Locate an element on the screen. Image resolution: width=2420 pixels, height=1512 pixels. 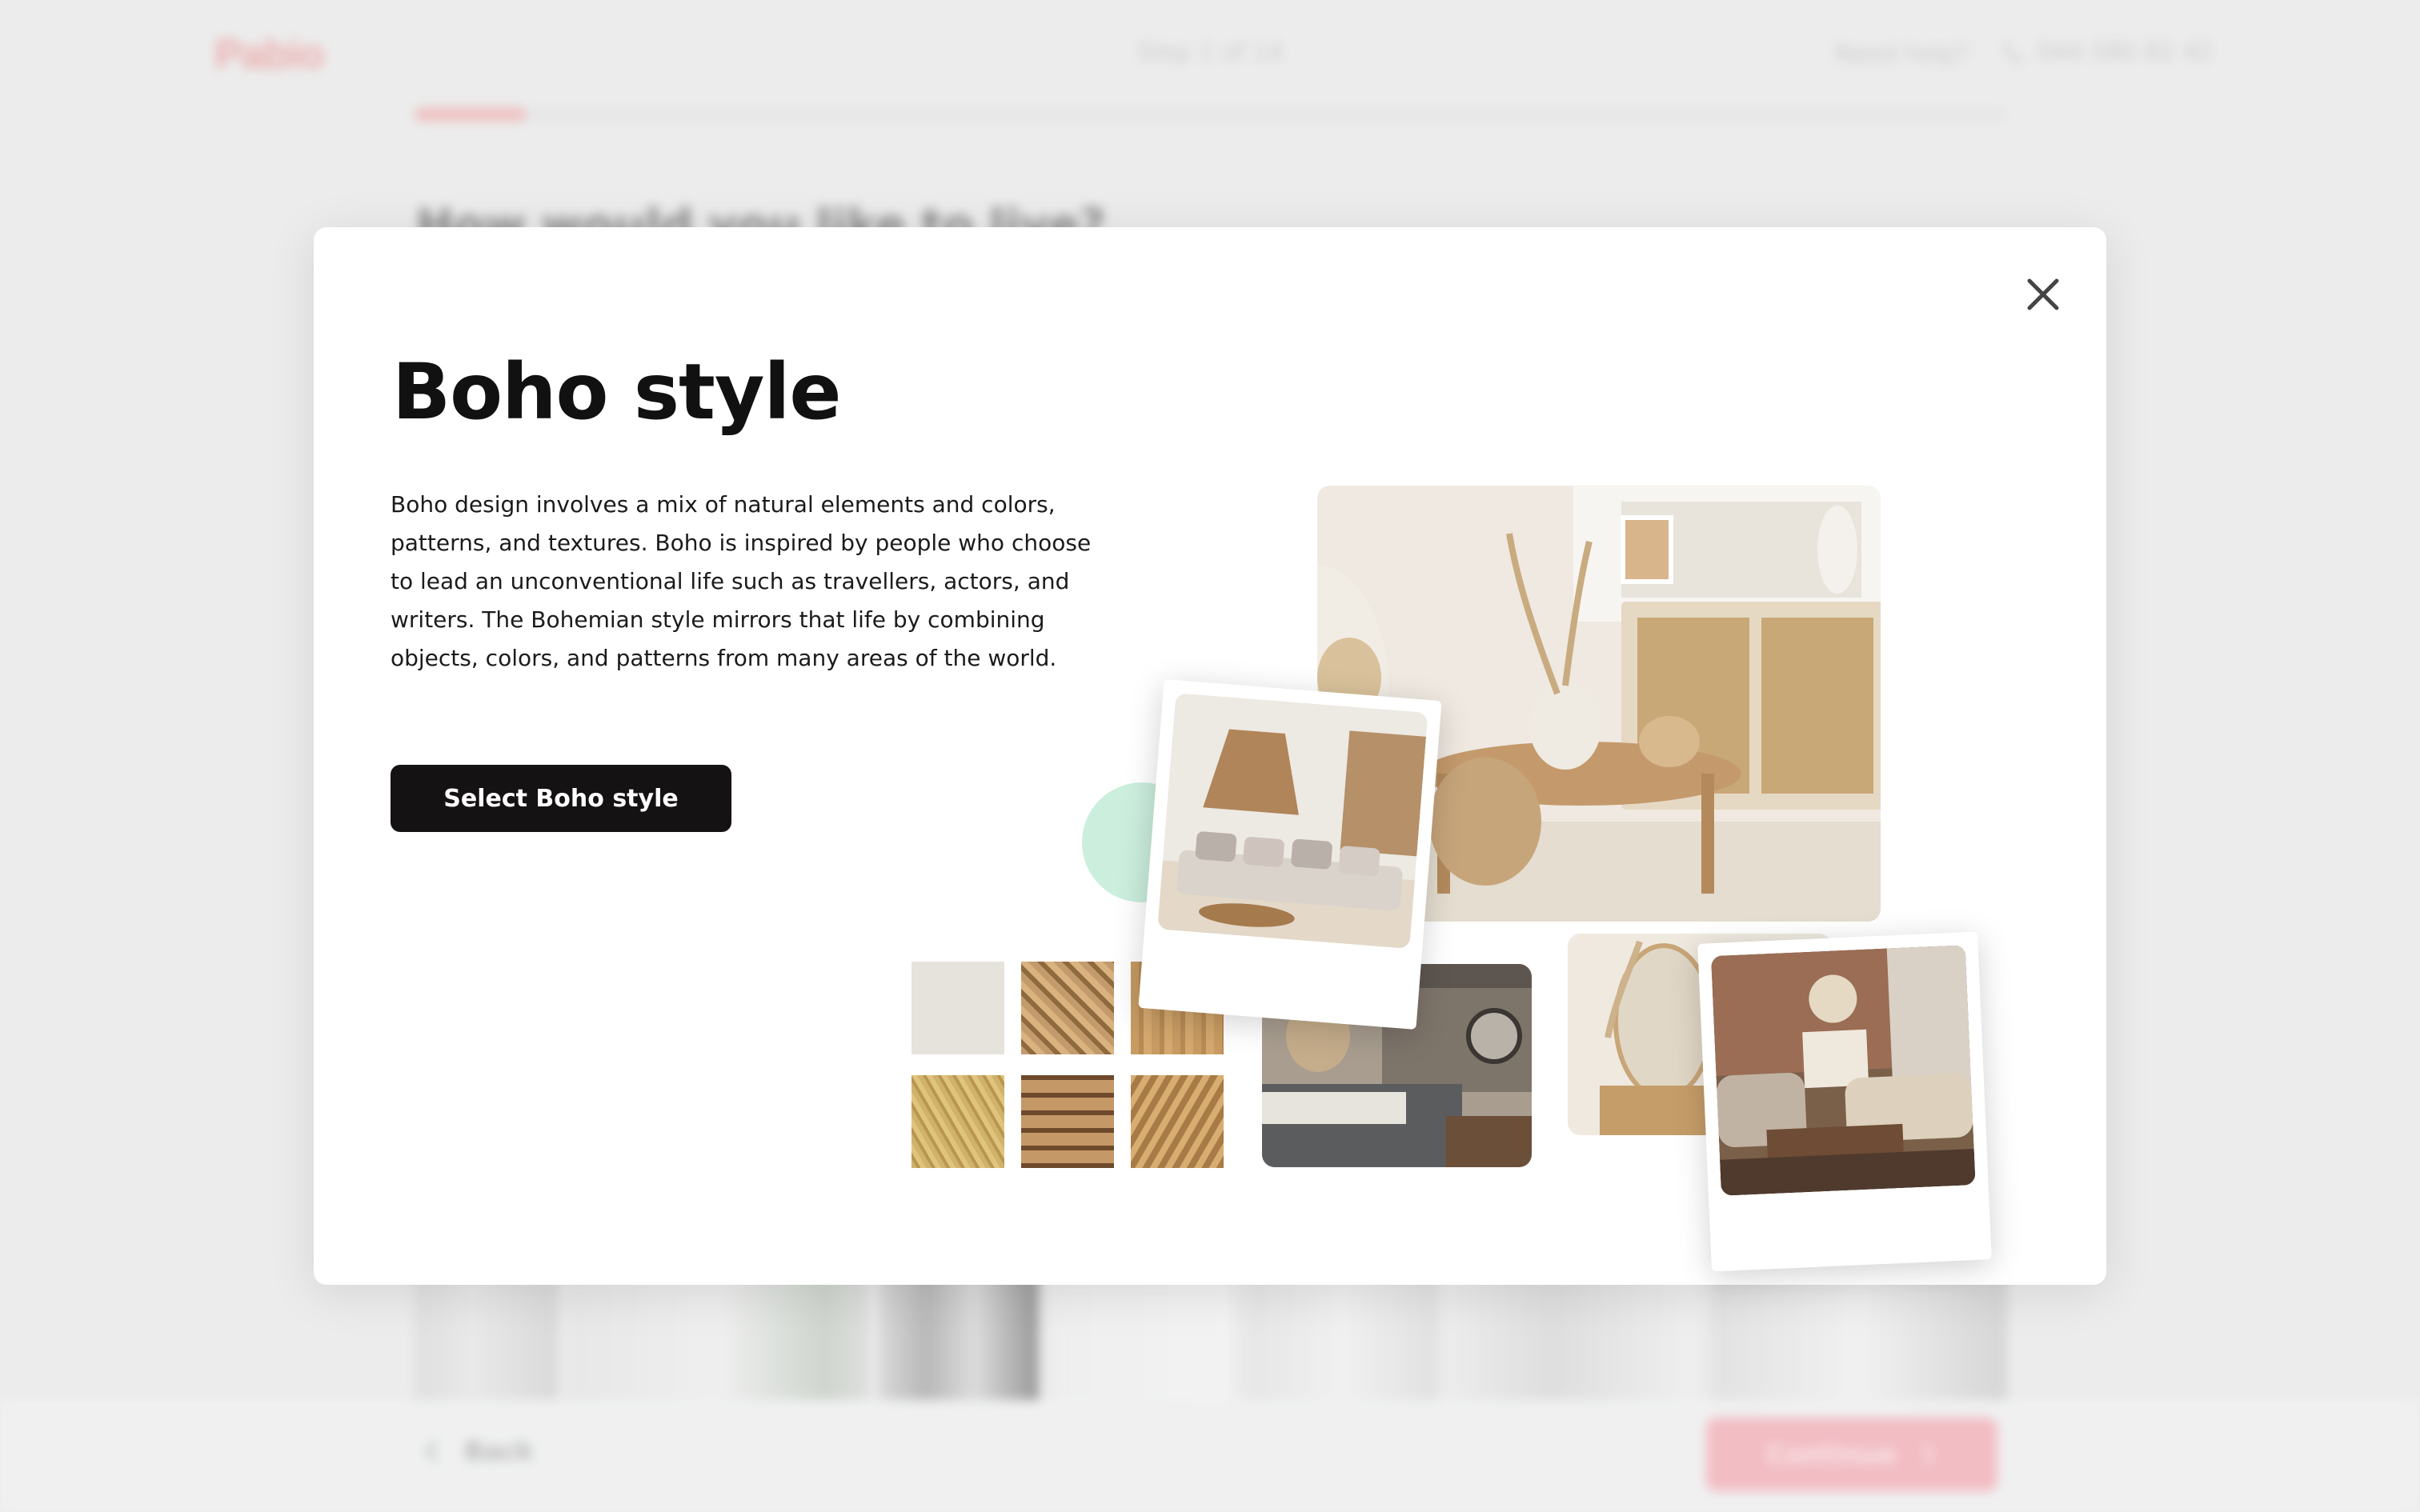
select-style-button: Select Boho style is located at coordinates (561, 798).